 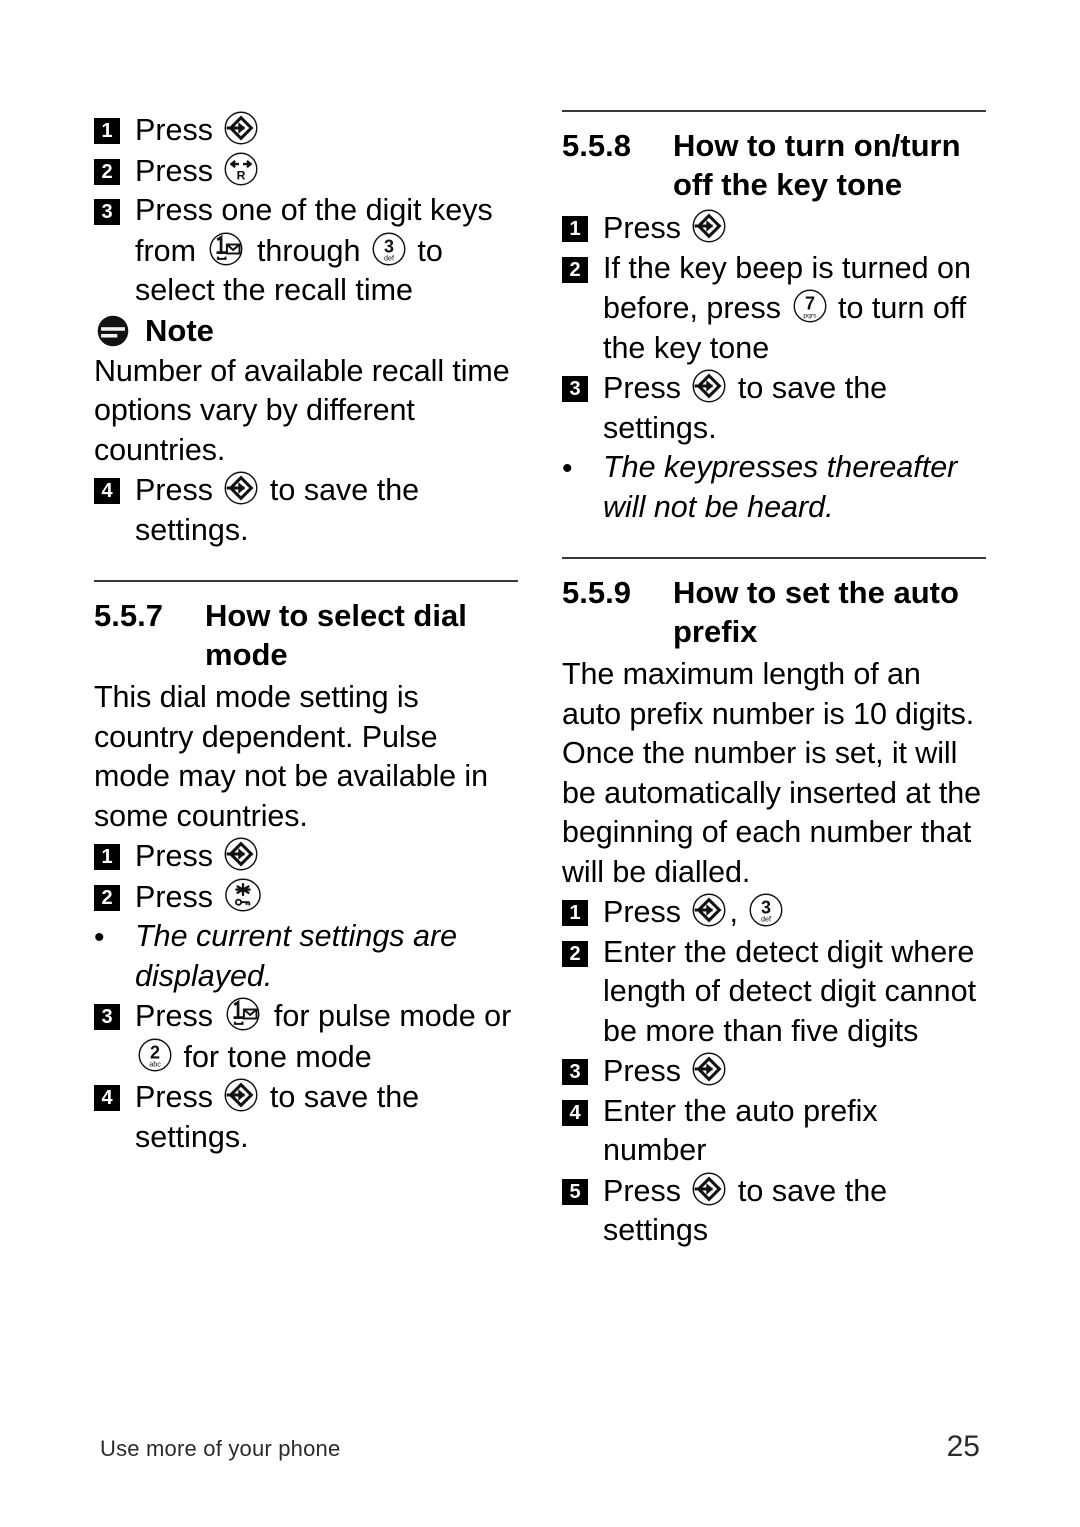 I want to click on list-item: 1 Press ,, so click(x=774, y=912).